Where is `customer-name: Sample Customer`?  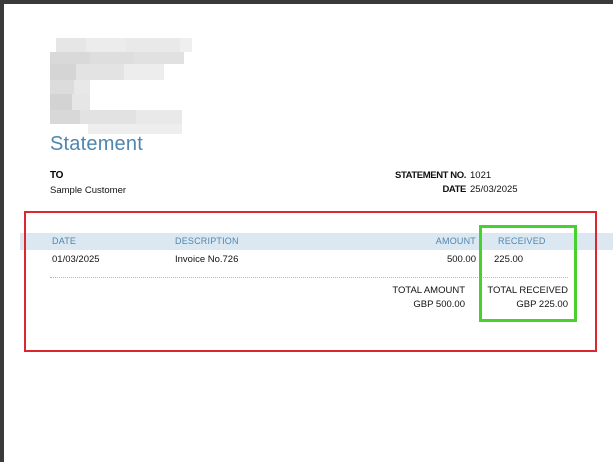 customer-name: Sample Customer is located at coordinates (88, 190).